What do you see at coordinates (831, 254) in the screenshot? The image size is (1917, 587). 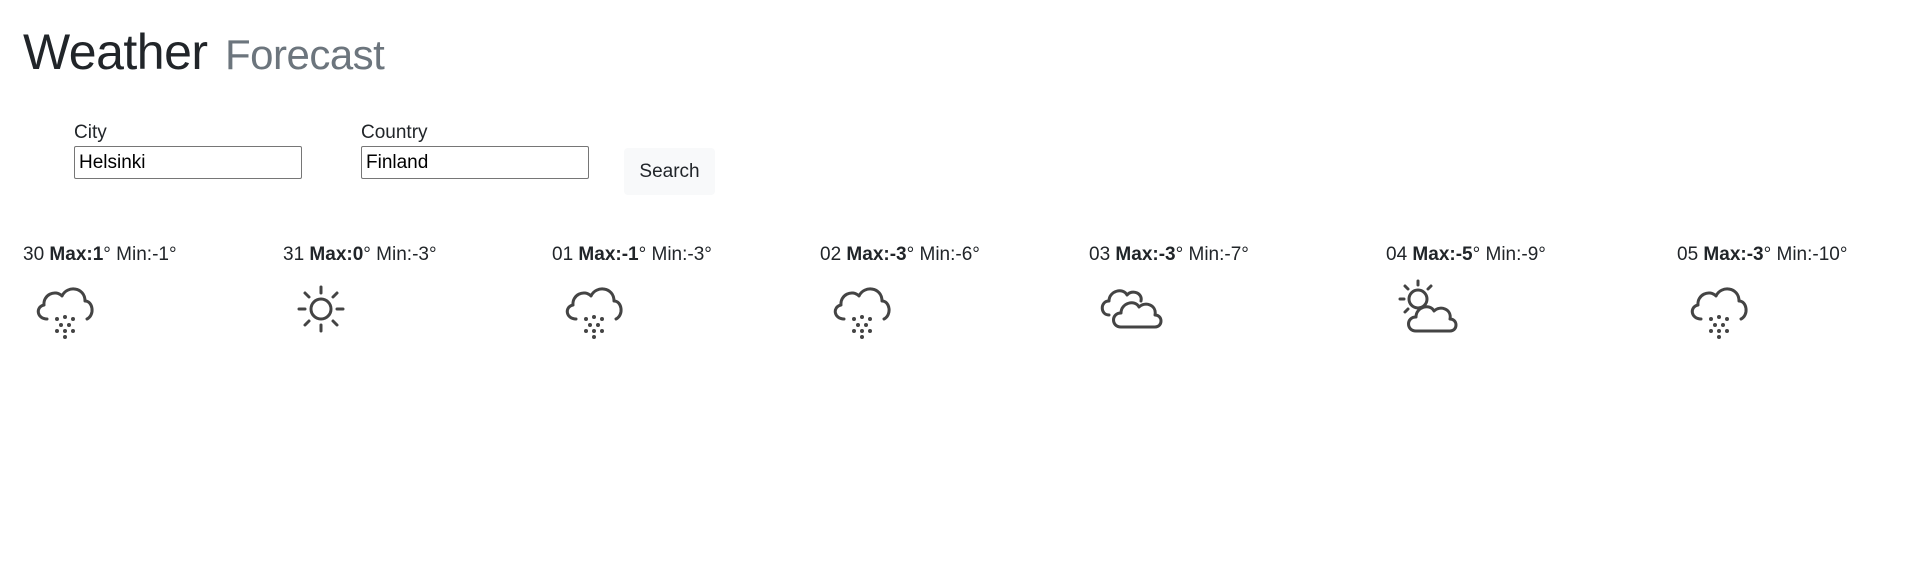 I see `day-date: 02` at bounding box center [831, 254].